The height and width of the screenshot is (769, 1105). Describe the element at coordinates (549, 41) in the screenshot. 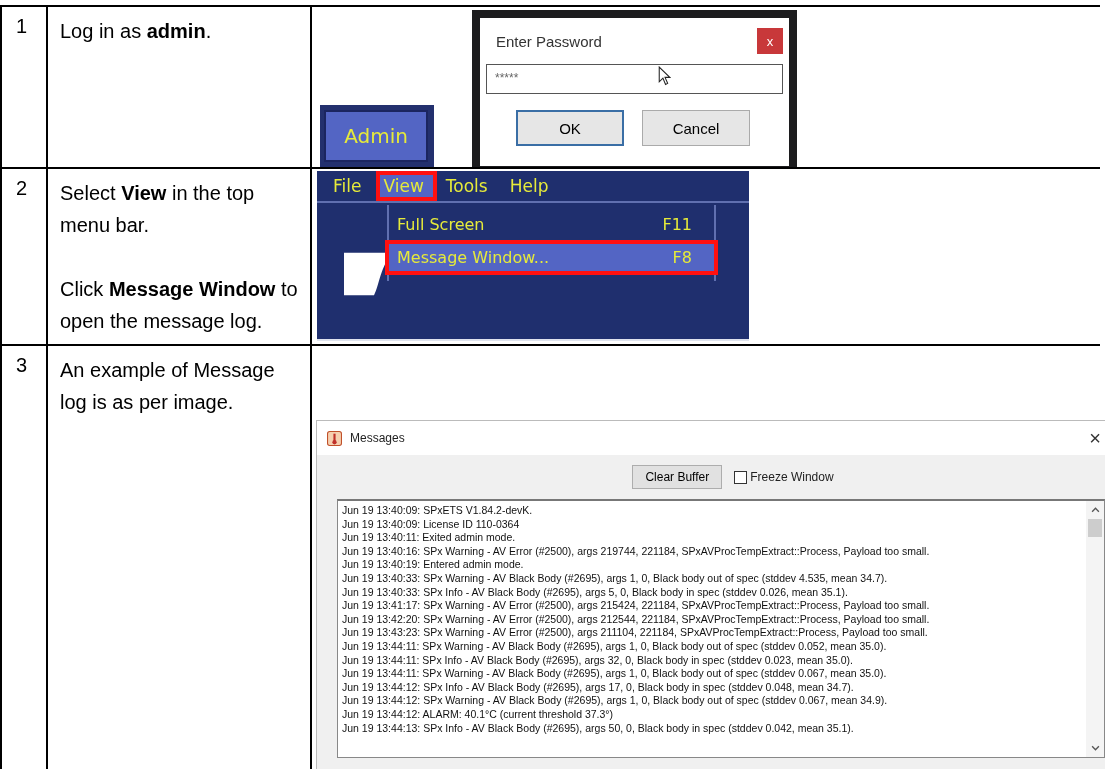

I see `dialog-title: Enter Password` at that location.